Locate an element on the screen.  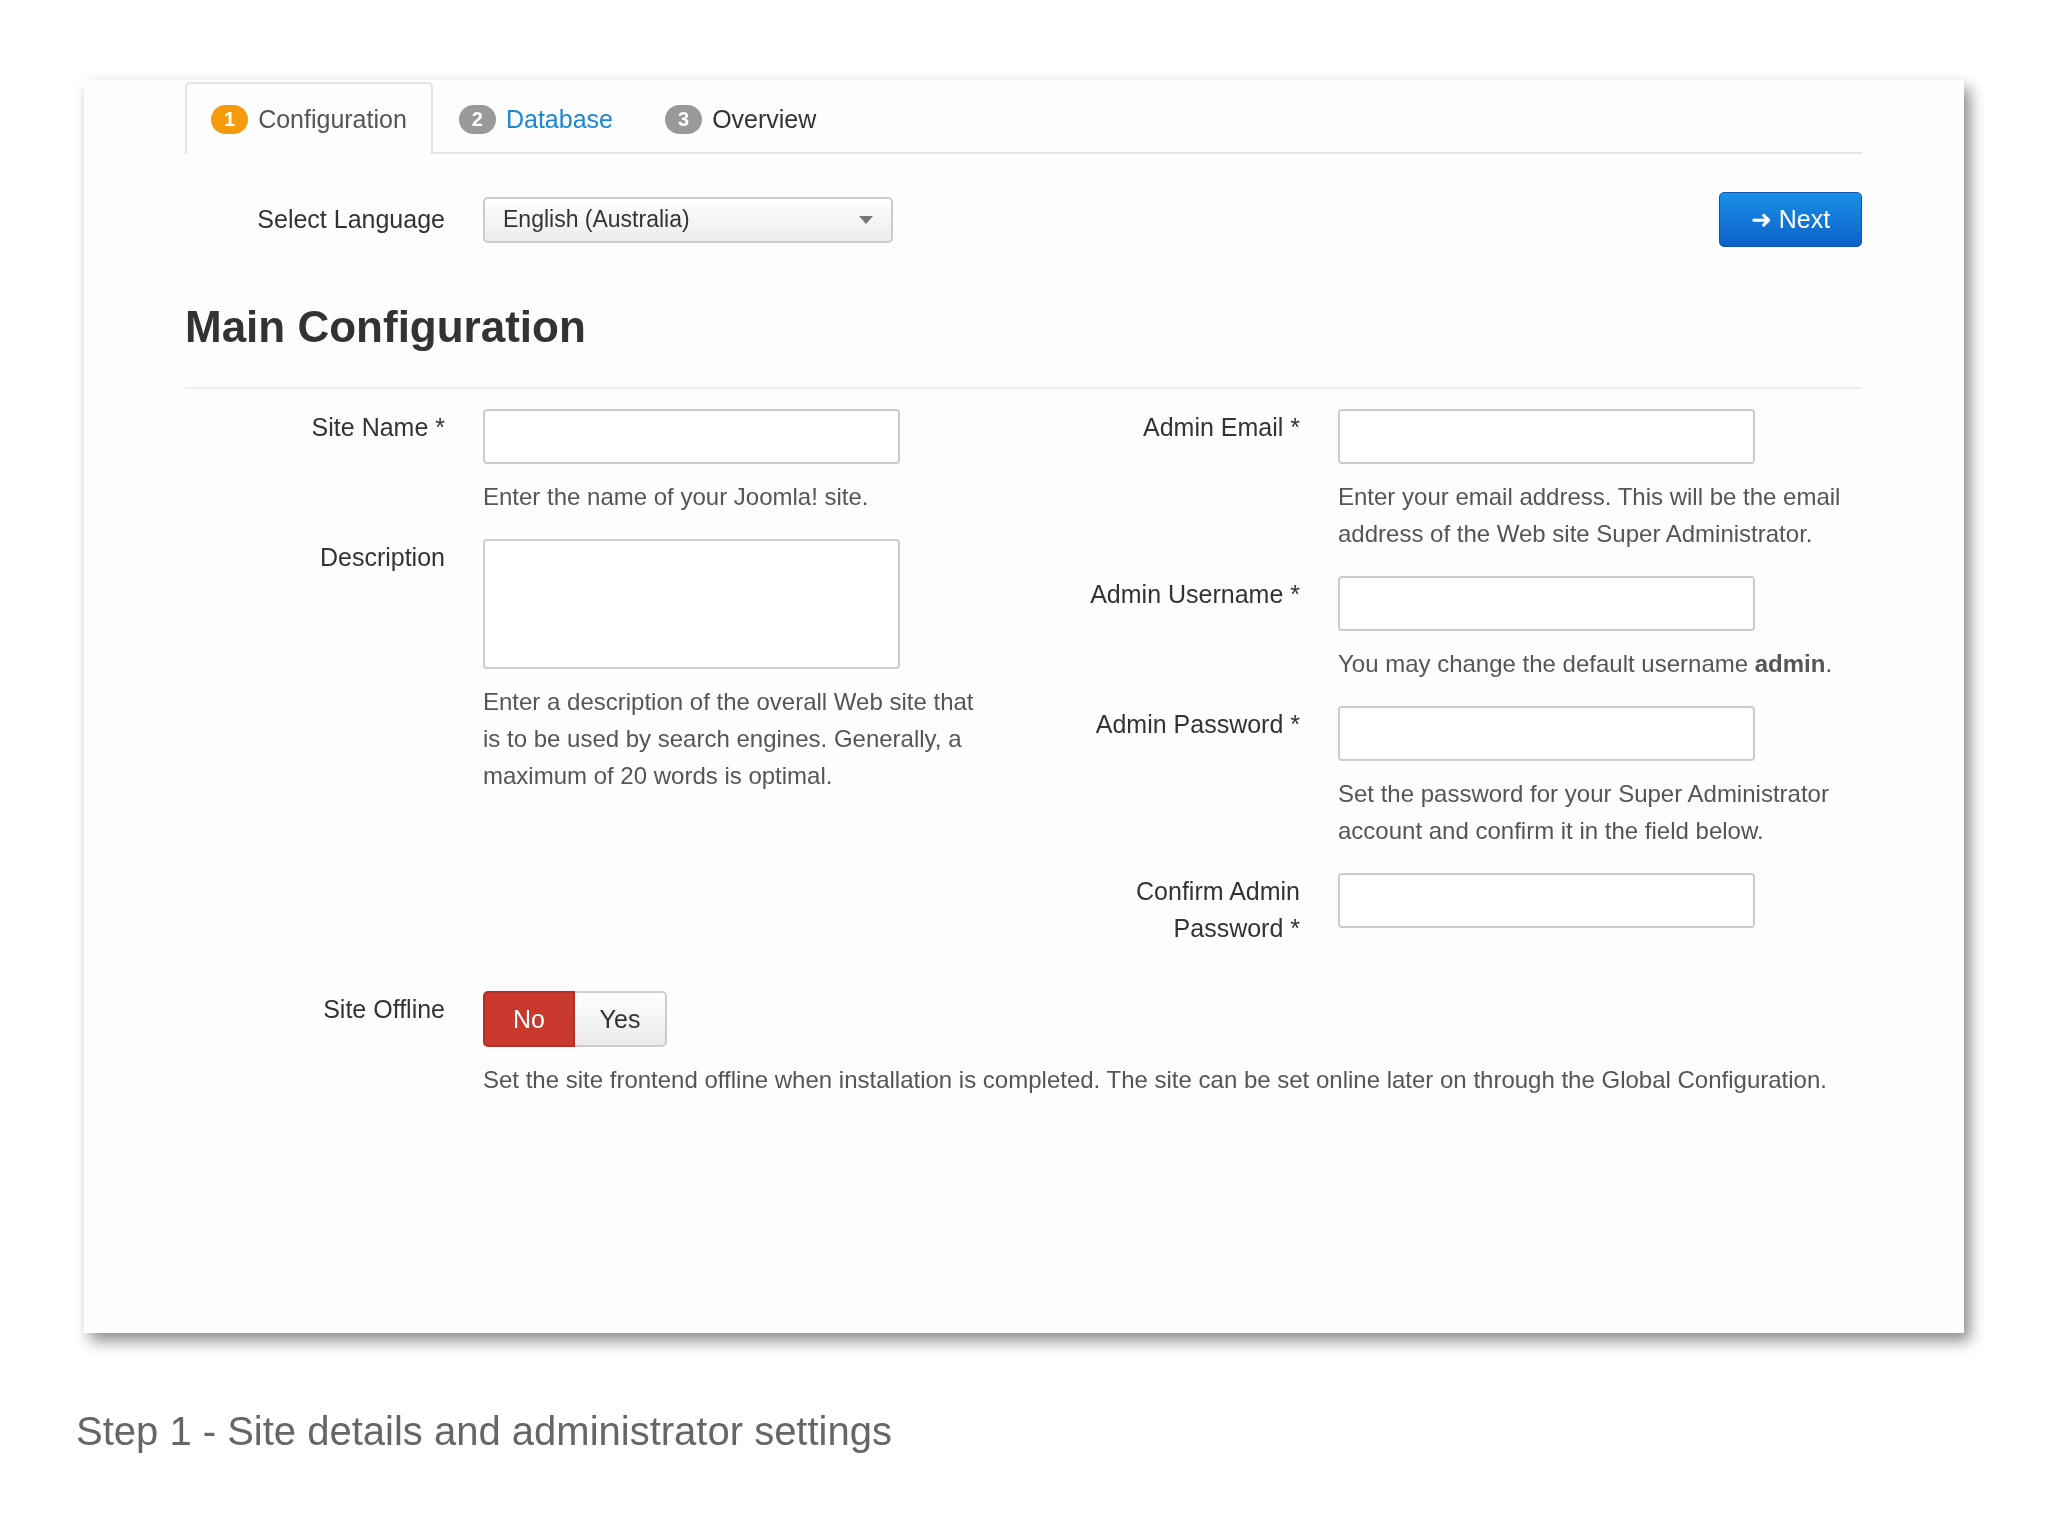
toggle-option: No is located at coordinates (529, 1019).